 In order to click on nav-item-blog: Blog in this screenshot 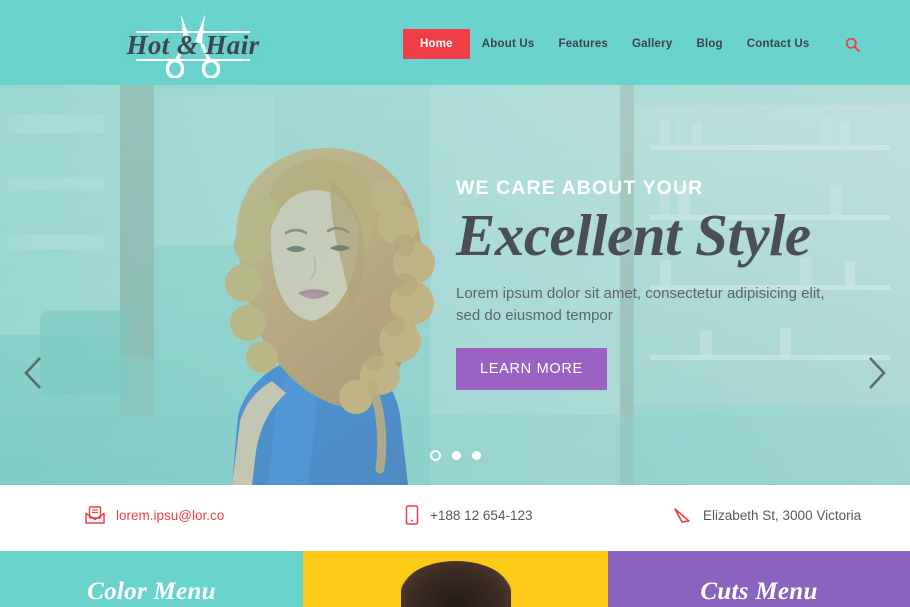, I will do `click(709, 44)`.